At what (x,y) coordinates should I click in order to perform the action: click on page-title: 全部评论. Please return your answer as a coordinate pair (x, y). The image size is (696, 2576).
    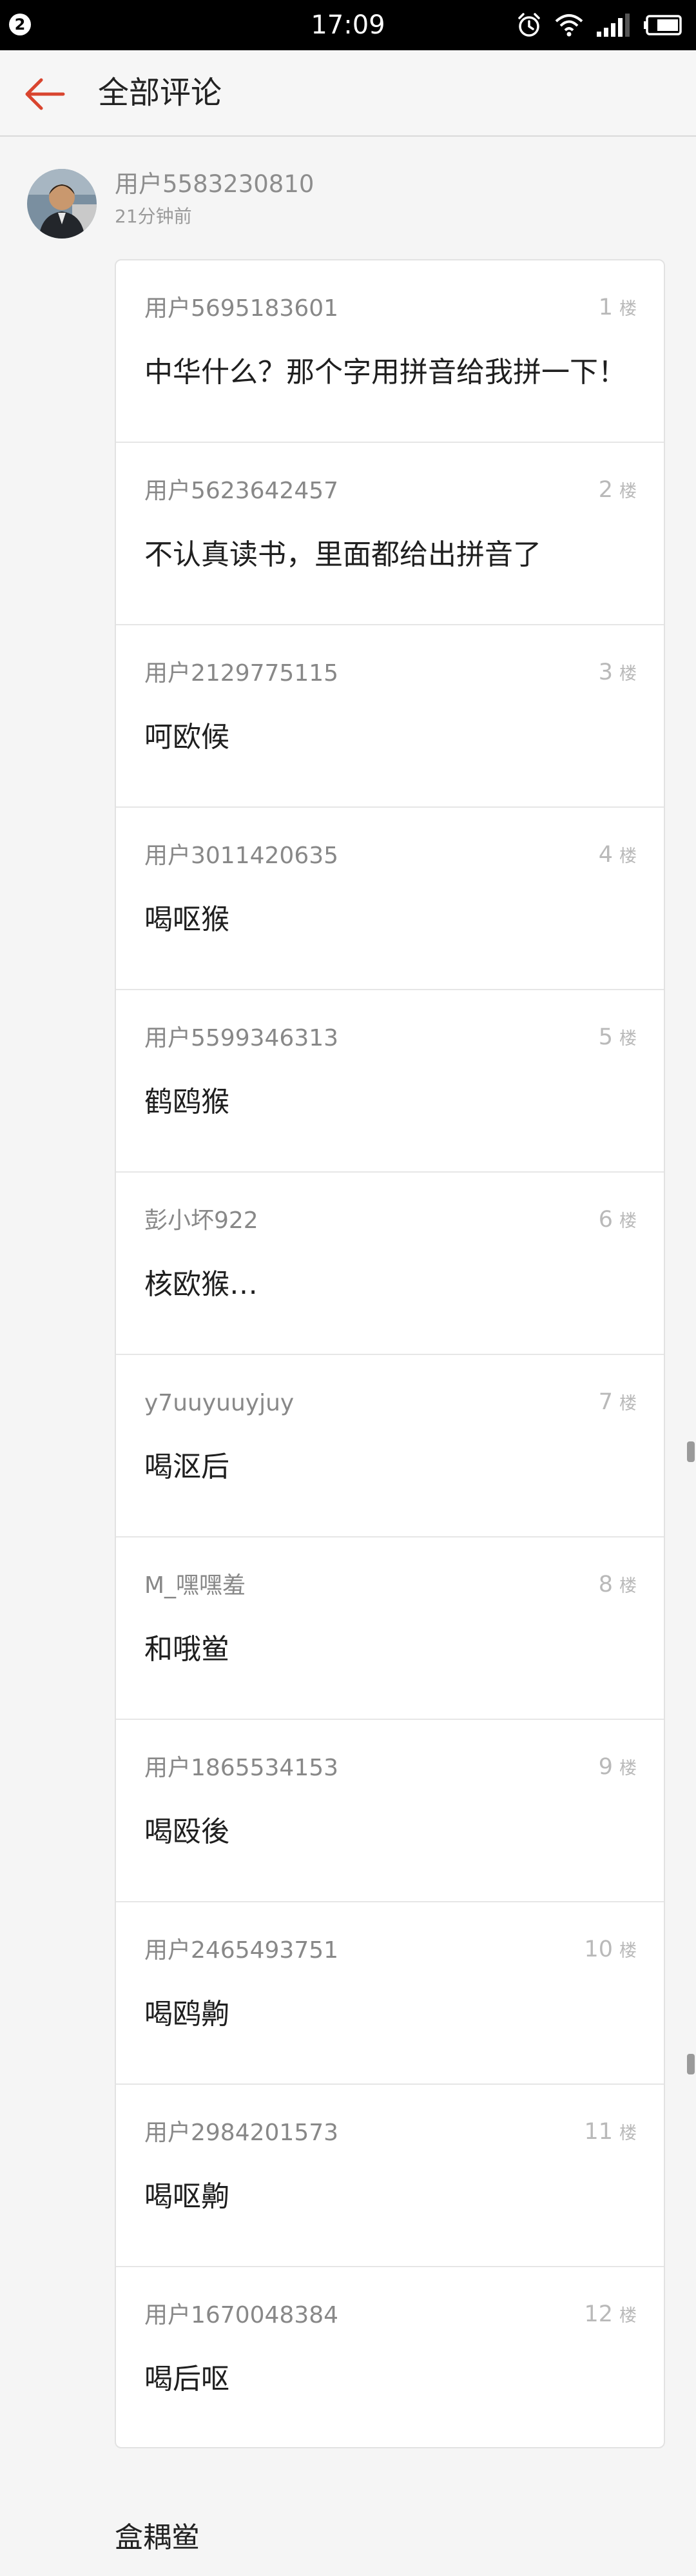
    Looking at the image, I should click on (160, 93).